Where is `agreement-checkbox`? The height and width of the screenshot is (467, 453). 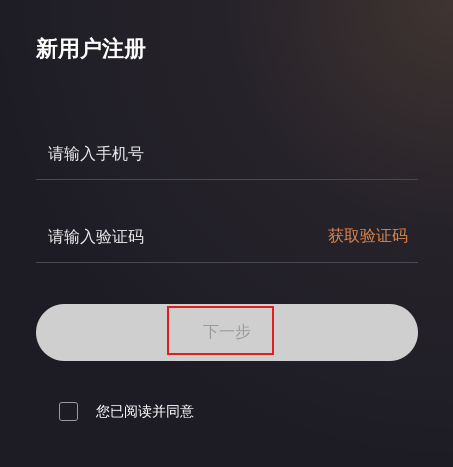 agreement-checkbox is located at coordinates (68, 411).